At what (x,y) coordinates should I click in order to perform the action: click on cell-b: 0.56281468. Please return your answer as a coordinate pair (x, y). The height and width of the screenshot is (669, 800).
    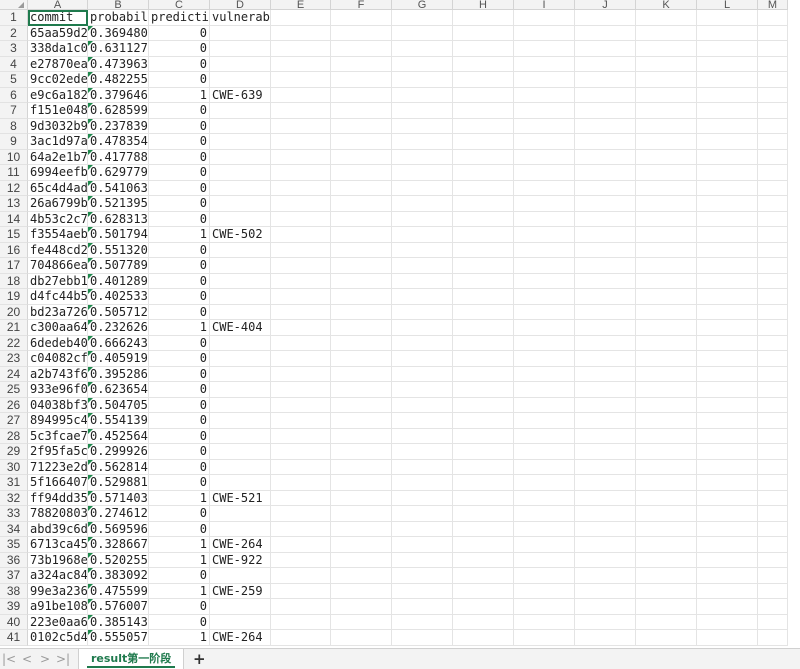
    Looking at the image, I should click on (118, 467).